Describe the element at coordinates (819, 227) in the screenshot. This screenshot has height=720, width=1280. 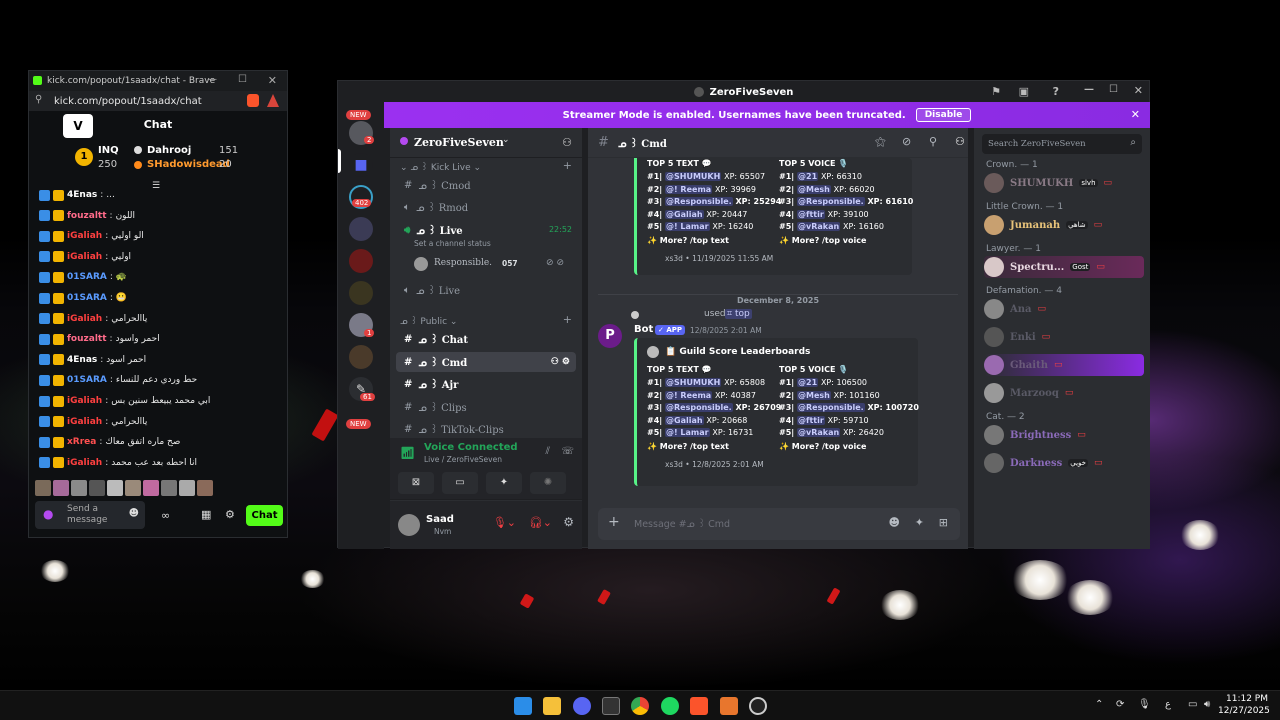
I see `user-mention: @vRakan` at that location.